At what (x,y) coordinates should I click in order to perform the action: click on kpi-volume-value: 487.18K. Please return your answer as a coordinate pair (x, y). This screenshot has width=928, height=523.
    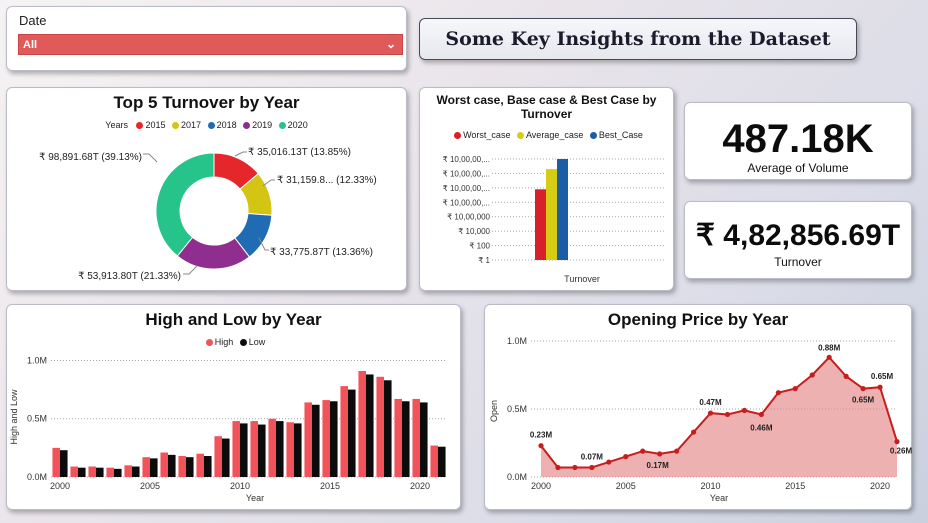
    Looking at the image, I should click on (798, 139).